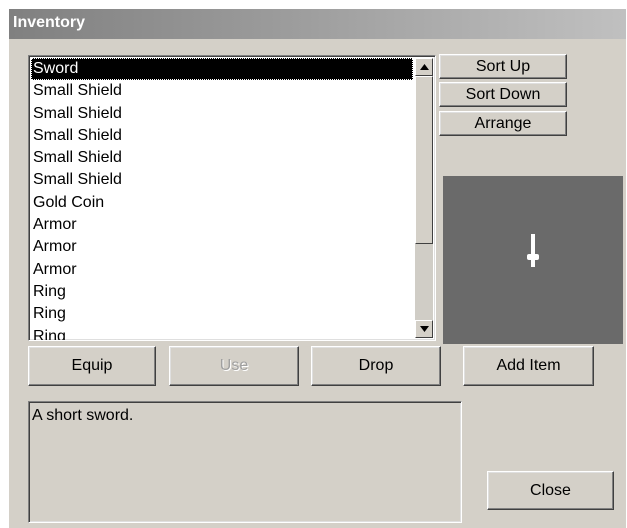  Describe the element at coordinates (234, 366) in the screenshot. I see `use-button: Use` at that location.